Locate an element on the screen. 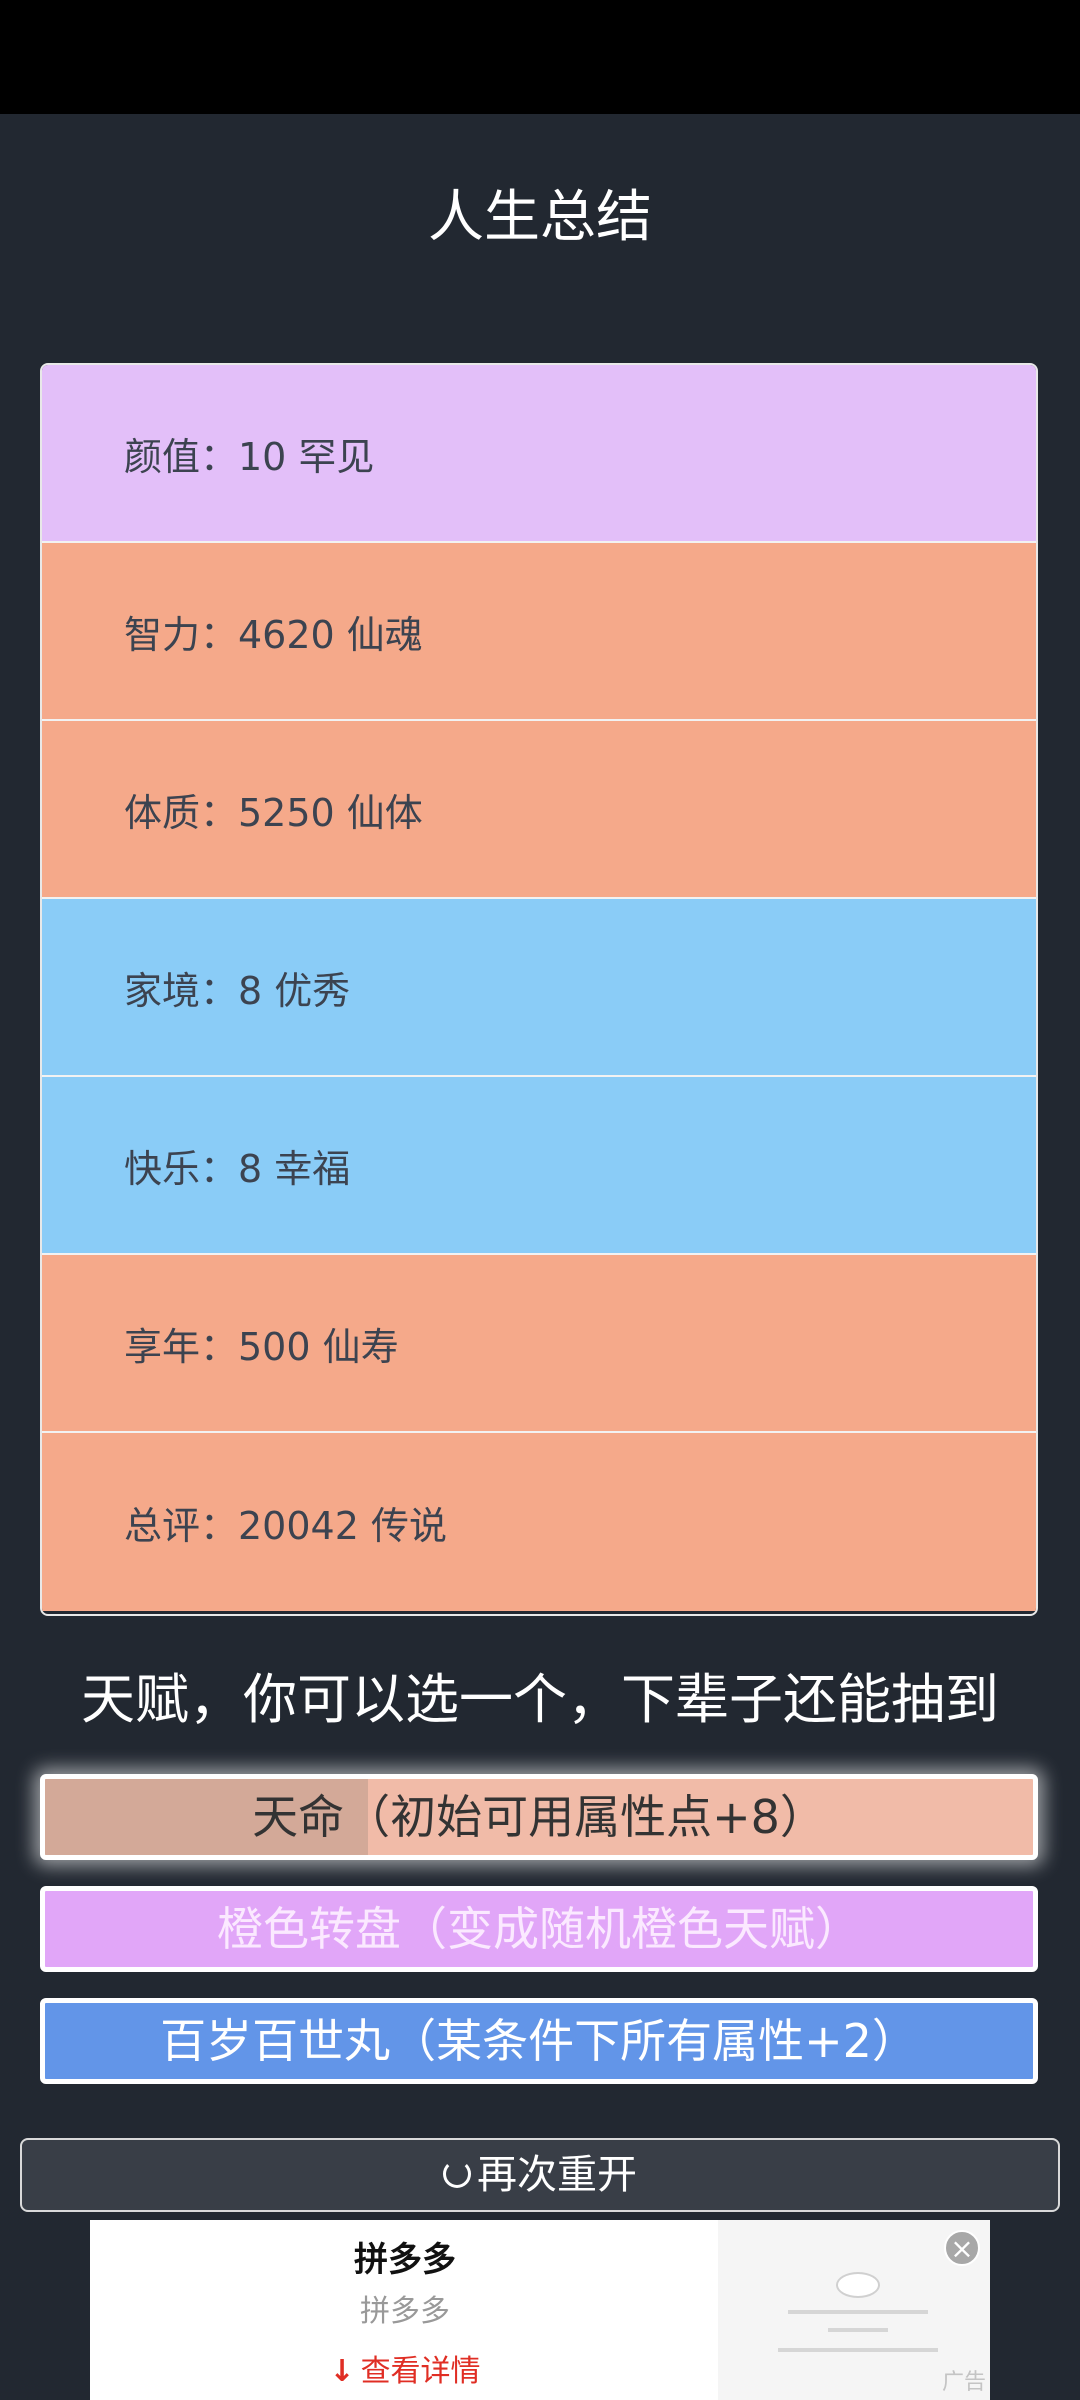  talent-option-orange-wheel: 橙色转盘（变成随机橙色天赋） is located at coordinates (539, 1929).